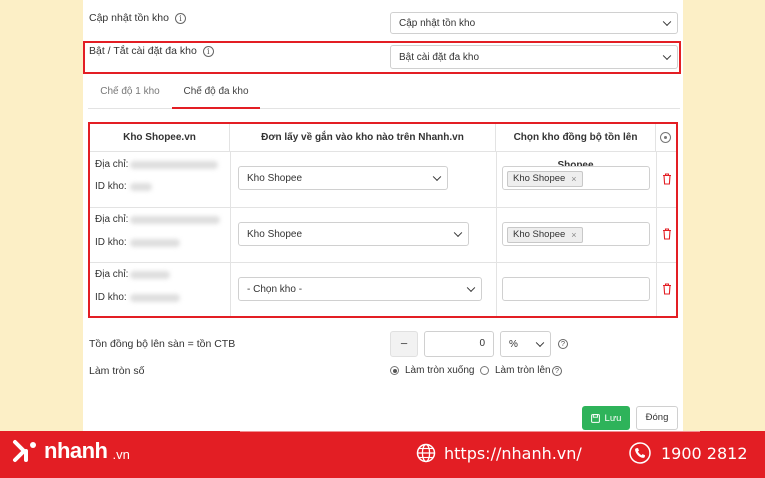  Describe the element at coordinates (24, 451) in the screenshot. I see `logo-mark-icon` at that location.